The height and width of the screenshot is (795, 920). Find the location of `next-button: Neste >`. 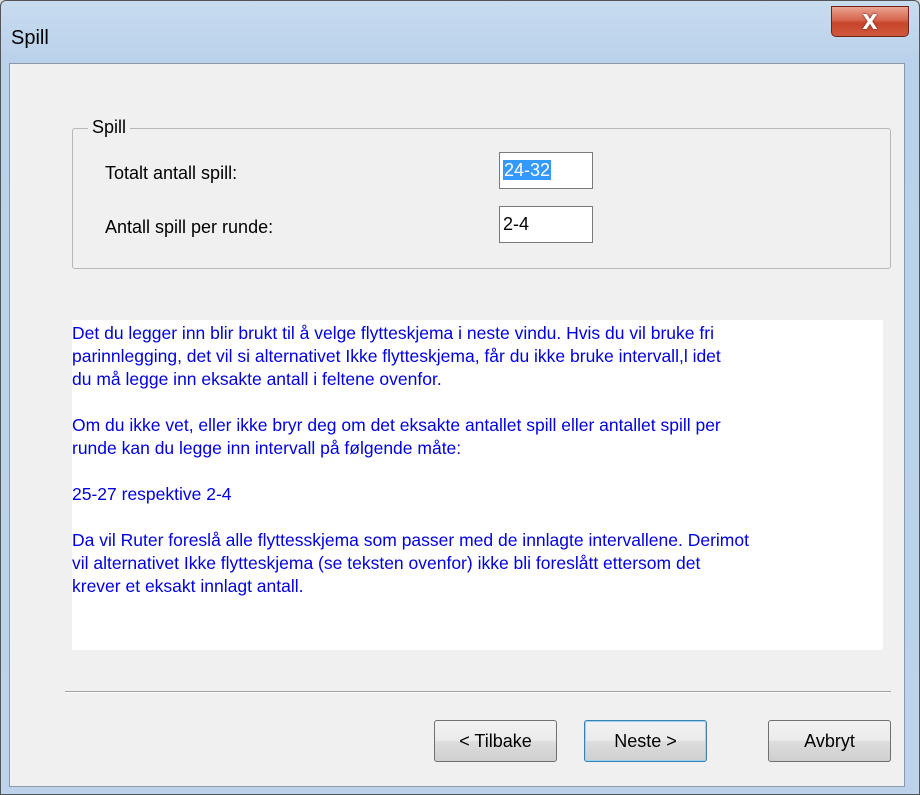

next-button: Neste > is located at coordinates (645, 741).